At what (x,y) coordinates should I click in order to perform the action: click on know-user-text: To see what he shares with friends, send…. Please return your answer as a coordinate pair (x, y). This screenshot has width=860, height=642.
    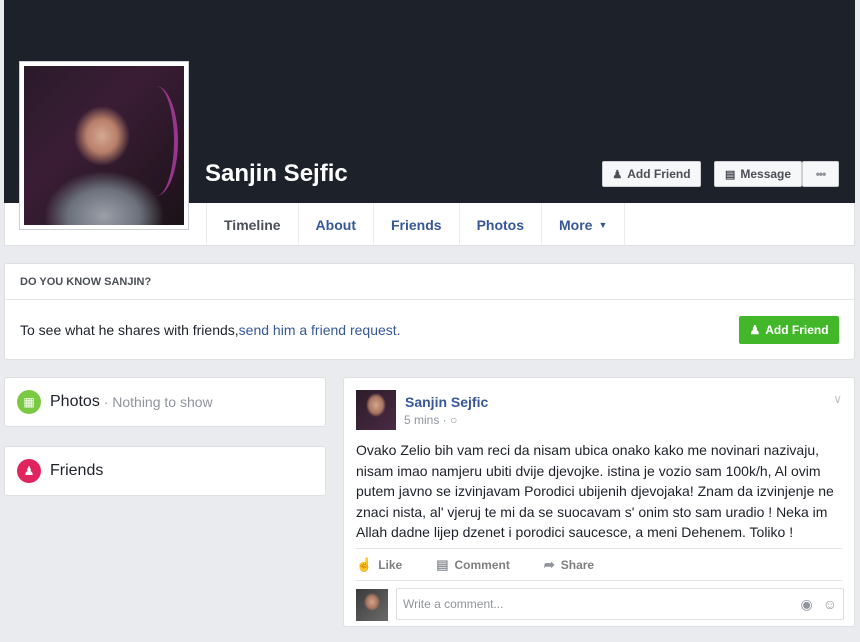
    Looking at the image, I should click on (429, 330).